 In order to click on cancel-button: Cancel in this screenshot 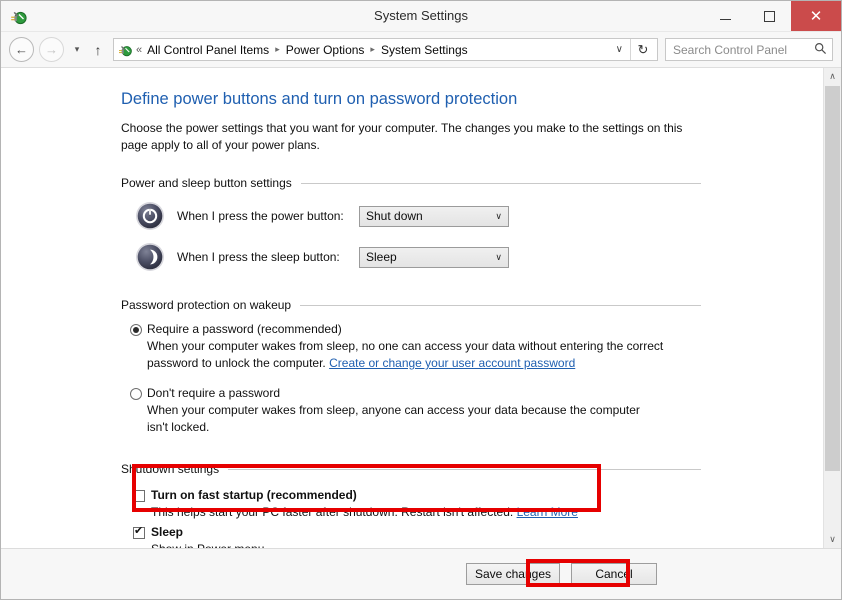, I will do `click(614, 574)`.